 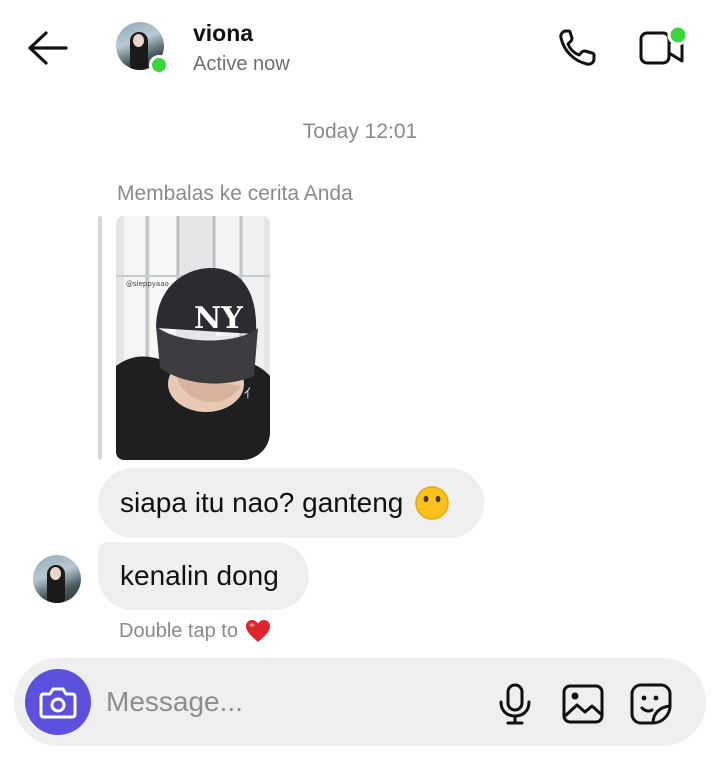 What do you see at coordinates (583, 704) in the screenshot?
I see `image-icon` at bounding box center [583, 704].